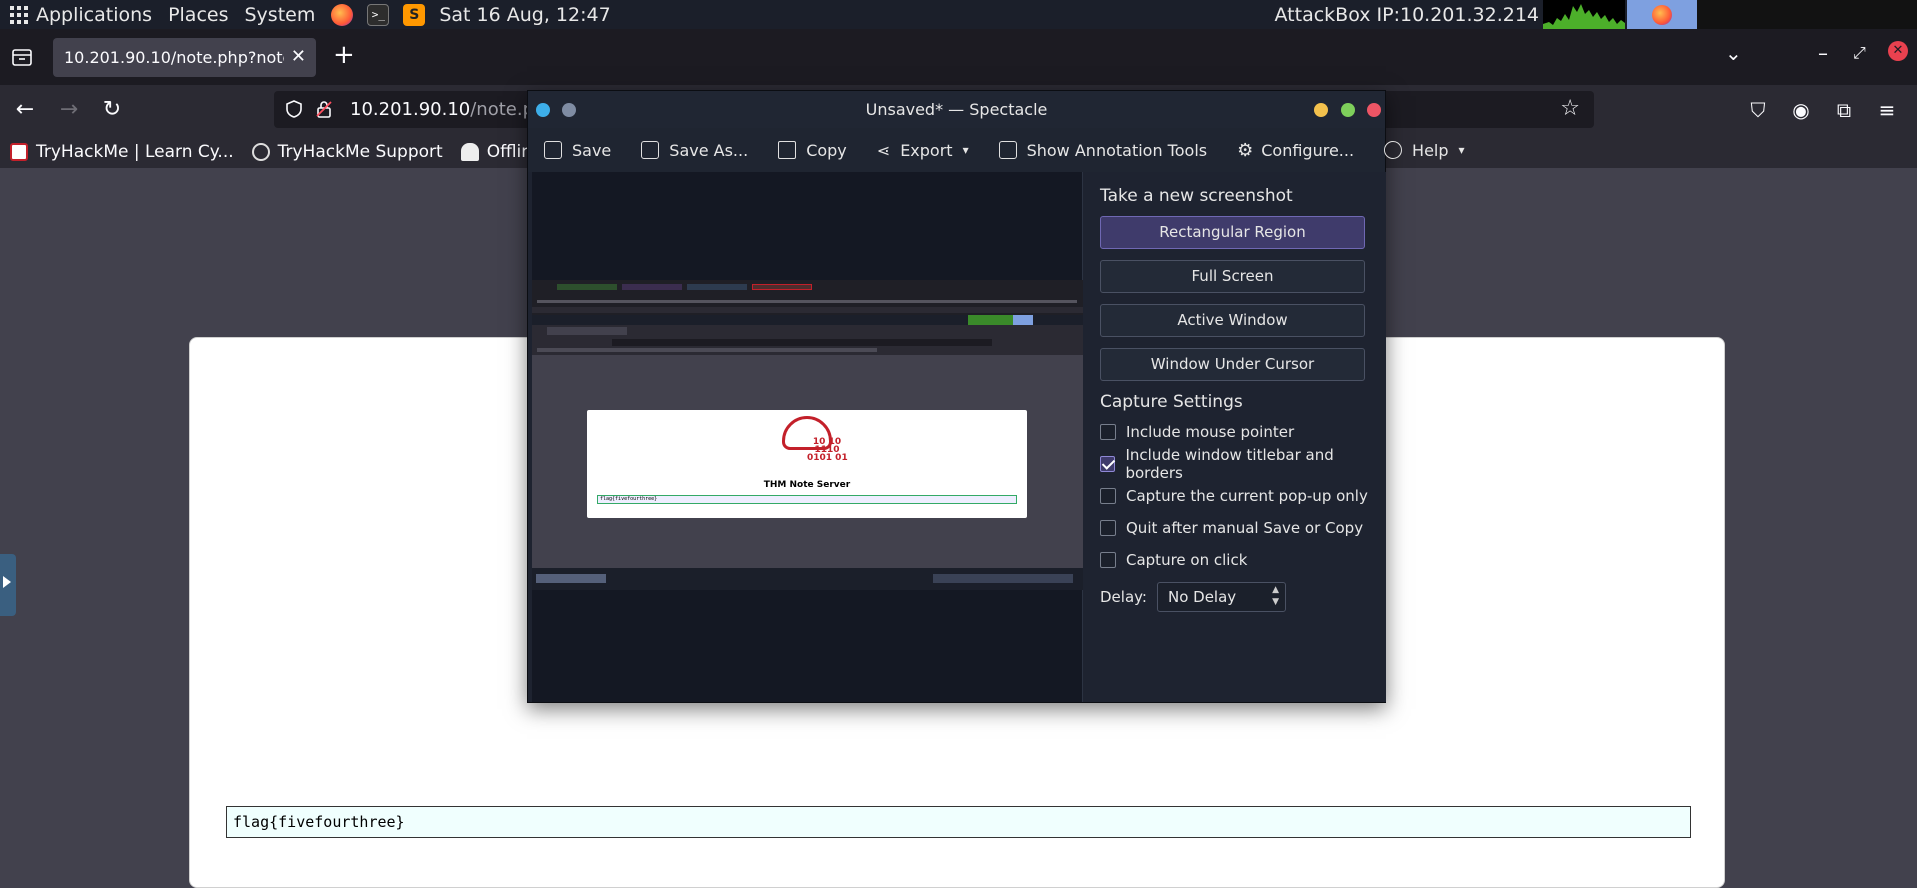 The image size is (1917, 888). I want to click on help-button: Help ▾, so click(1424, 150).